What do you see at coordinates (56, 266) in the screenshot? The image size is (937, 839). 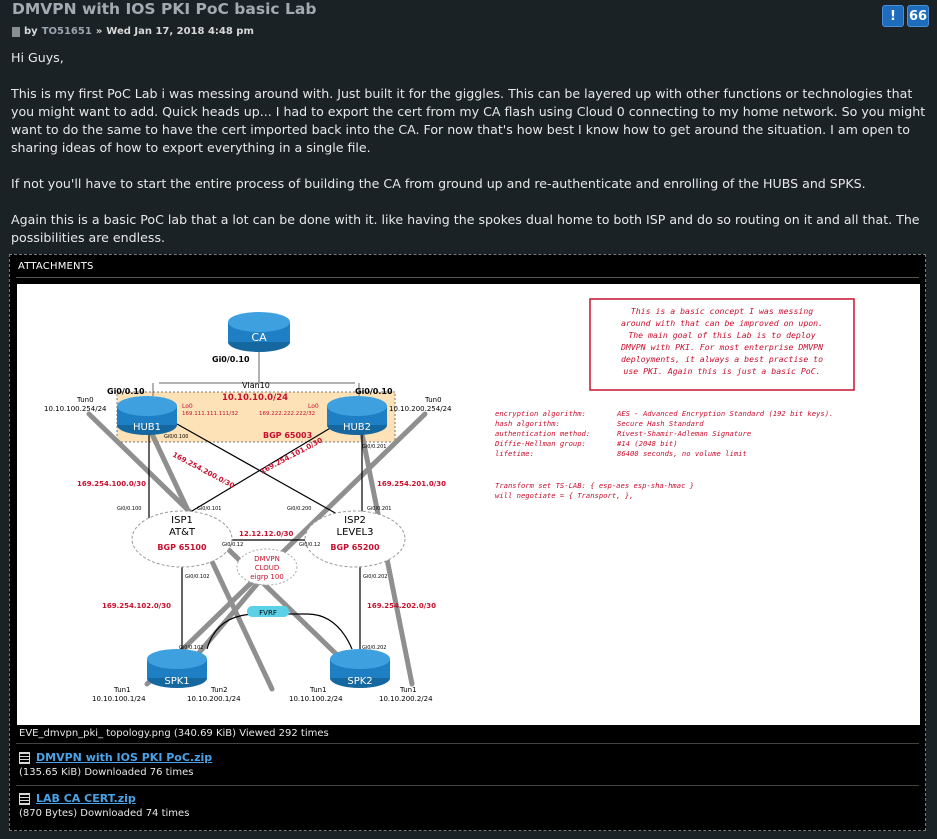 I see `attachments-header: ATTACHMENTS` at bounding box center [56, 266].